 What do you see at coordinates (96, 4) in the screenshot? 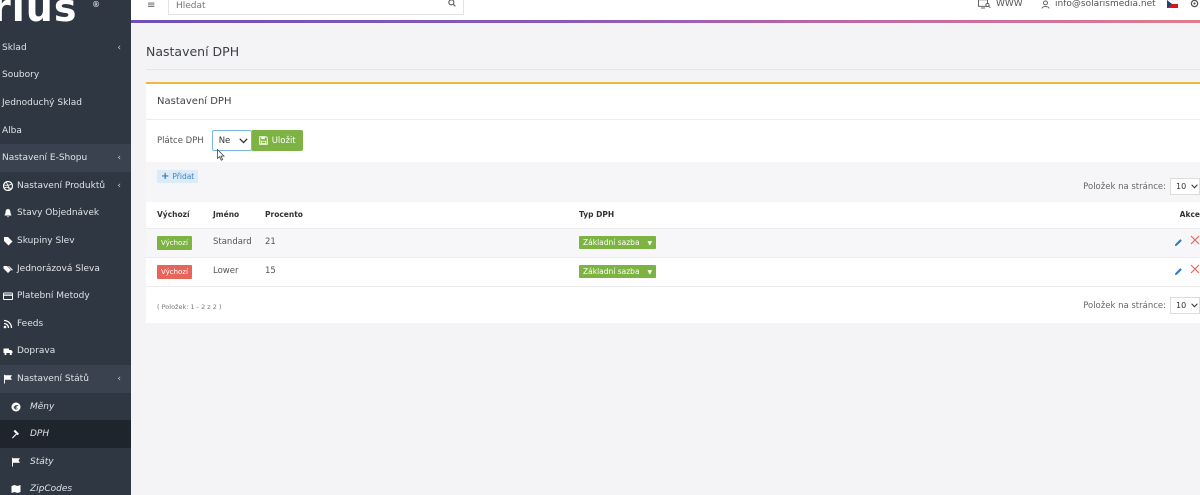
I see `registered-mark: ®` at bounding box center [96, 4].